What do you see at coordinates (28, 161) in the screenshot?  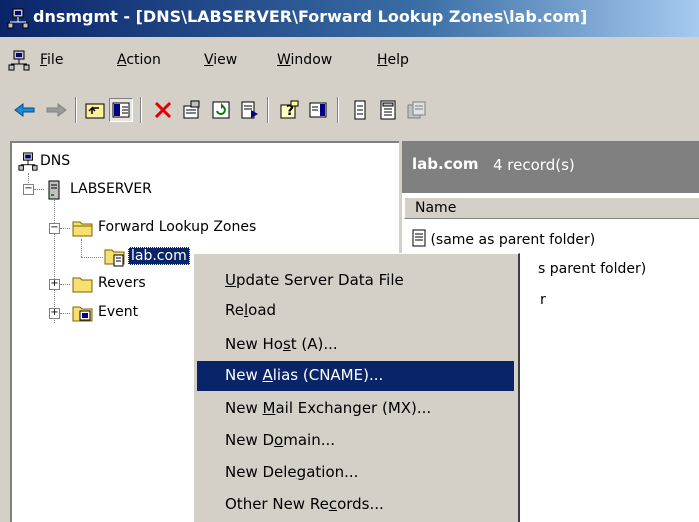 I see `dns-root-icon` at bounding box center [28, 161].